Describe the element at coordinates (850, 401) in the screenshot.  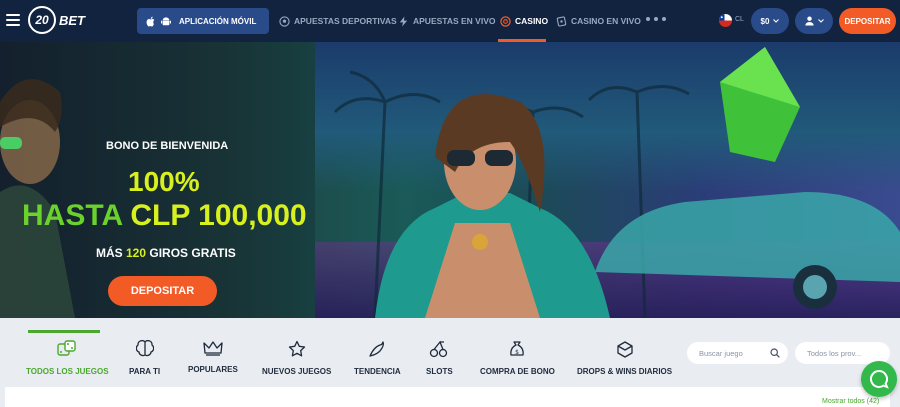
I see `show-all-link: Mostrar todos (42)` at that location.